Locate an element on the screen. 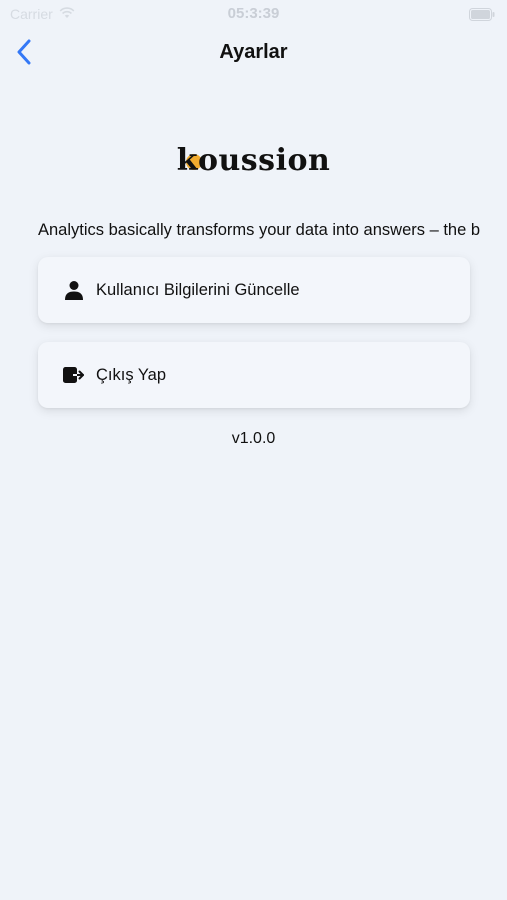 This screenshot has width=507, height=900. update-user-info-label: Kullanıcı Bilgilerini Güncelle is located at coordinates (198, 289).